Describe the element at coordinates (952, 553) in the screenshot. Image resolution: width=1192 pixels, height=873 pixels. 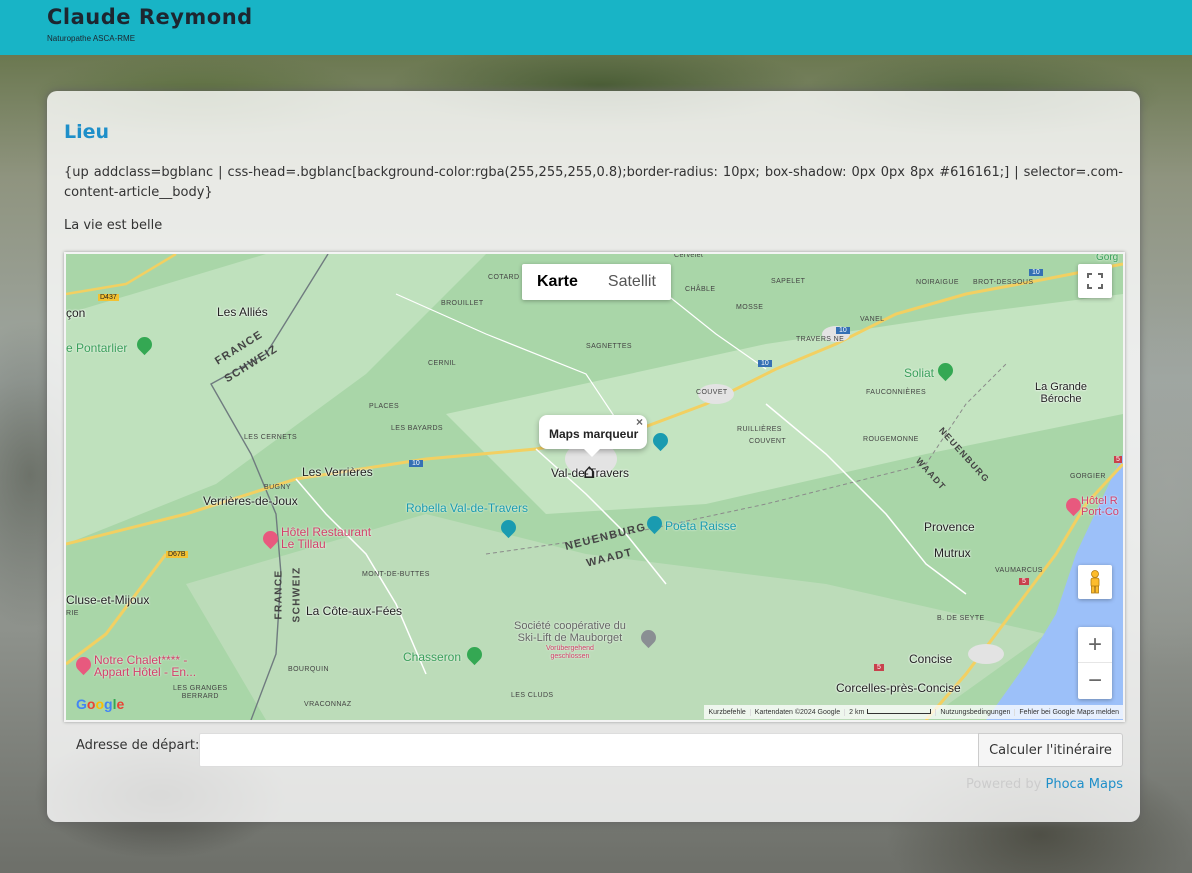
I see `map-label-mutrux: Mutrux` at that location.